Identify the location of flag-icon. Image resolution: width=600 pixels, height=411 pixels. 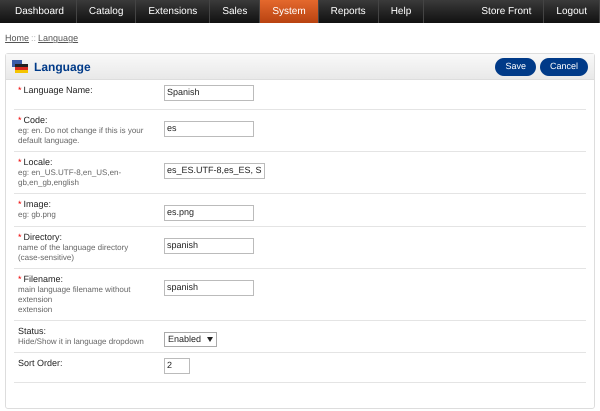
(20, 67).